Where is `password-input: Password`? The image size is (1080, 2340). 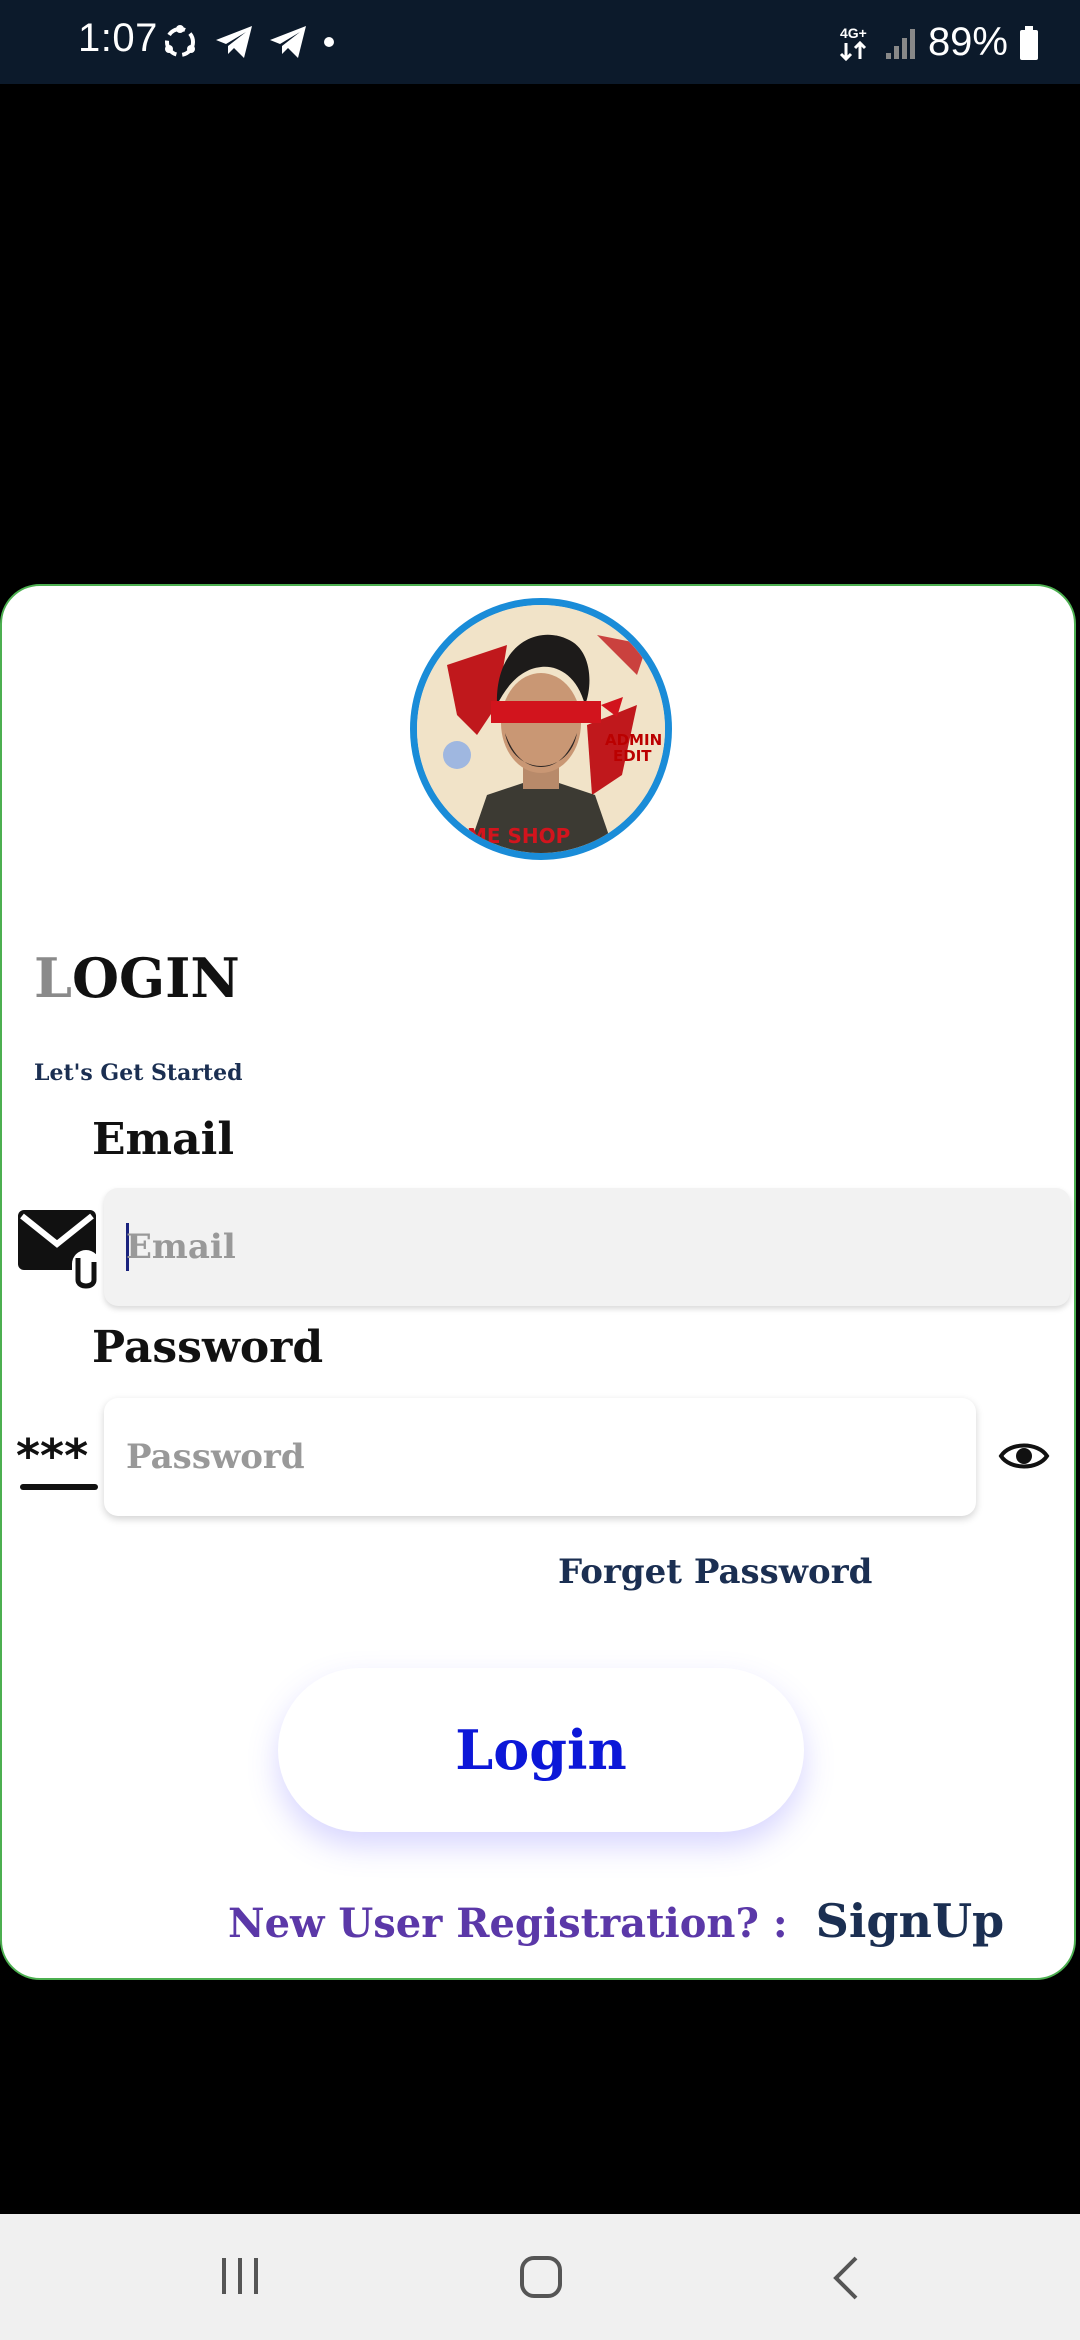 password-input: Password is located at coordinates (540, 1457).